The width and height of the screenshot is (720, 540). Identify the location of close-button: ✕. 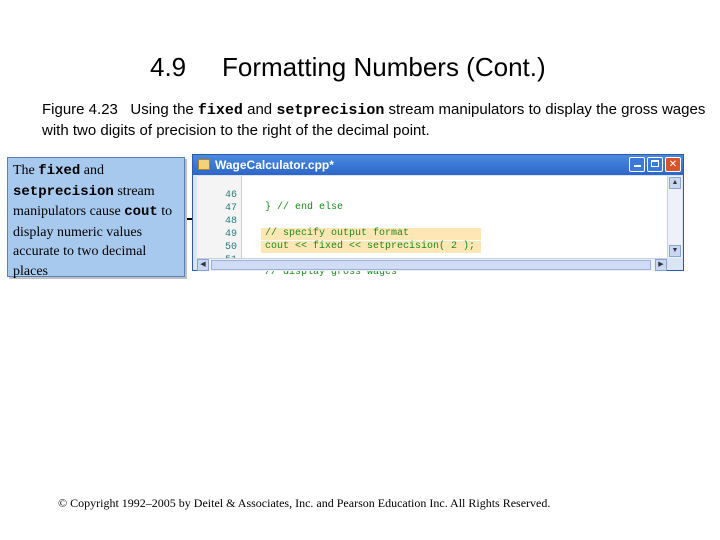
(673, 164).